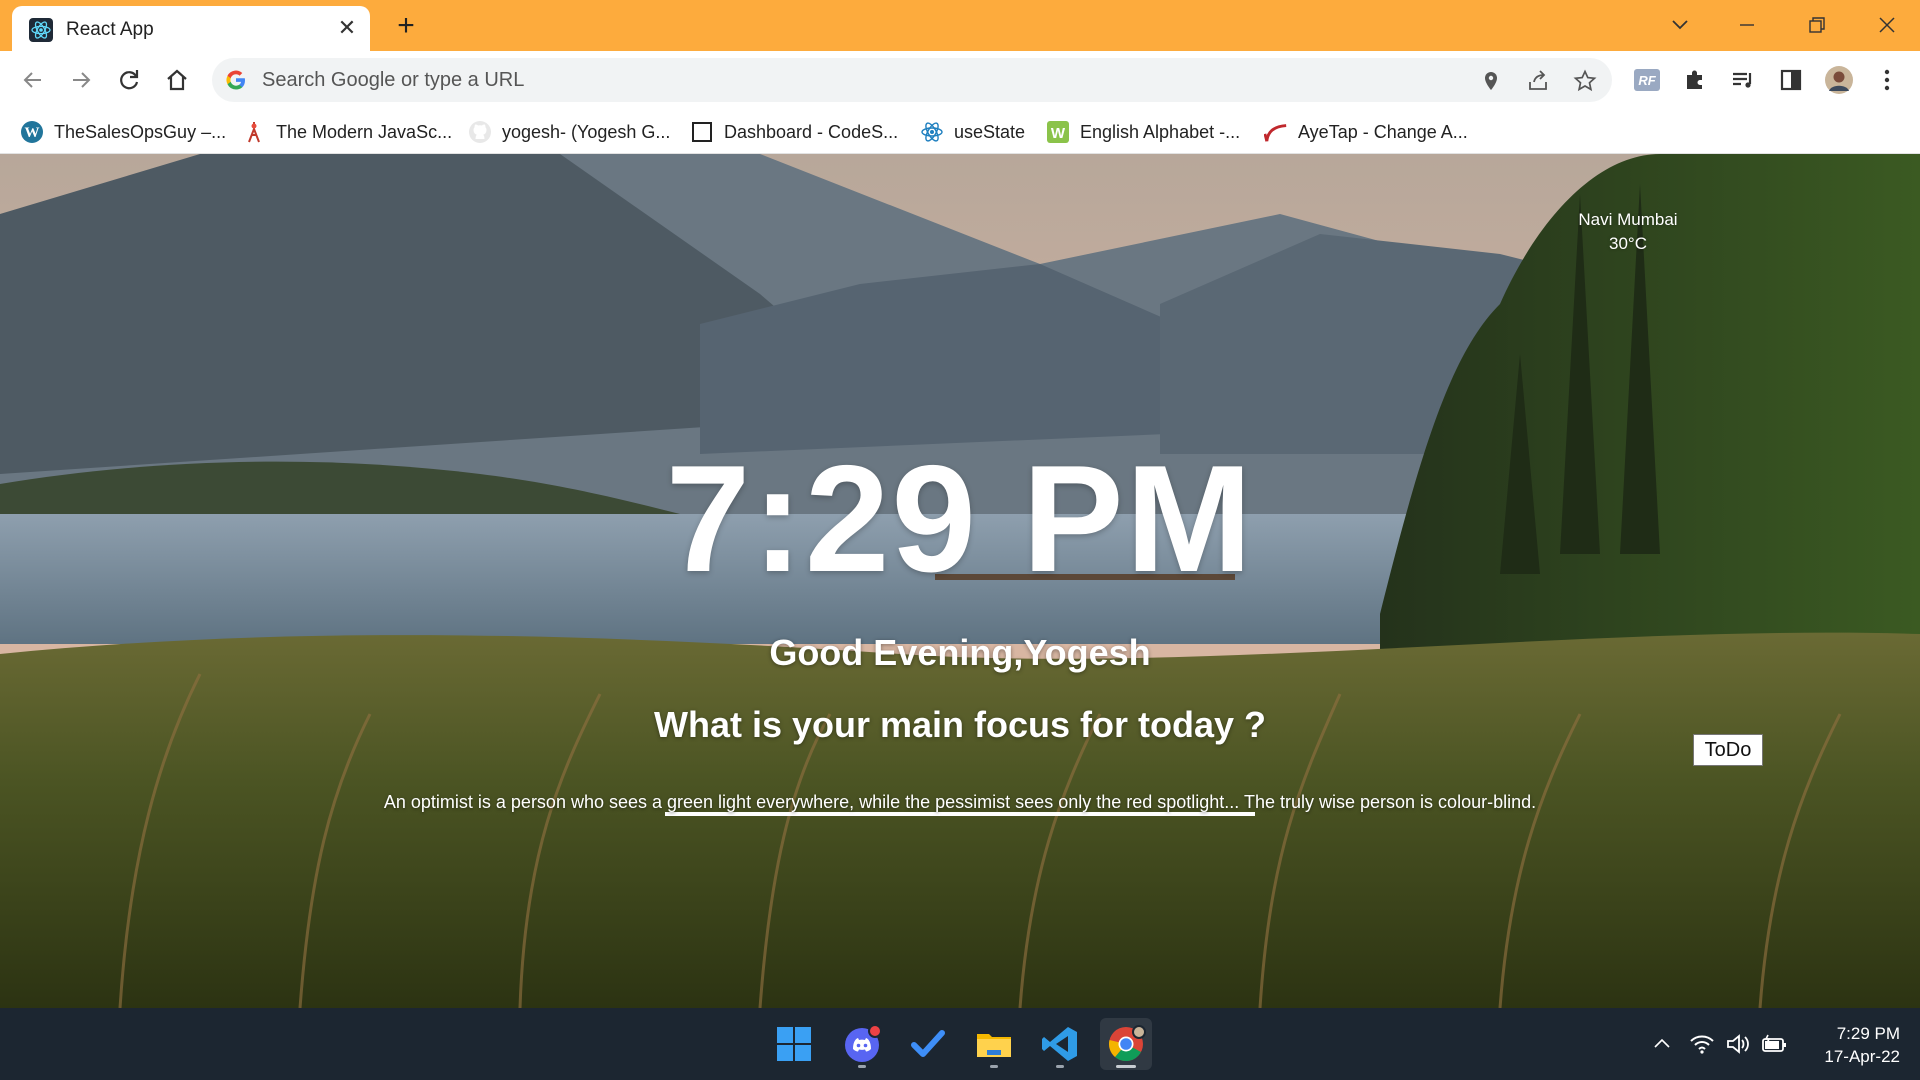  I want to click on todo-icon, so click(928, 1044).